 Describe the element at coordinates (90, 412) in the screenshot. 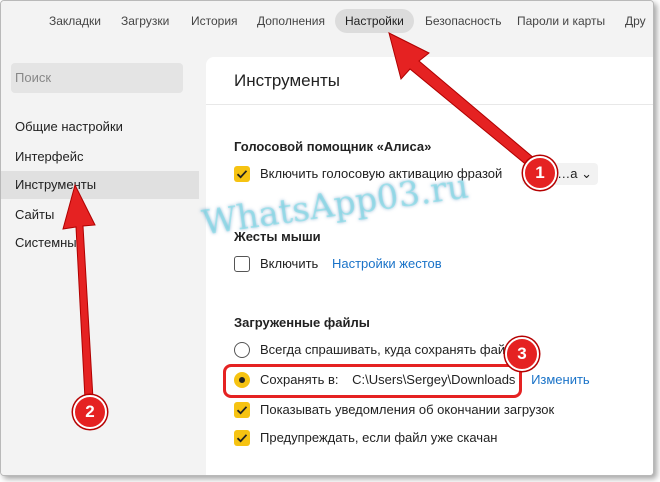

I see `step-badge-2: 2` at that location.